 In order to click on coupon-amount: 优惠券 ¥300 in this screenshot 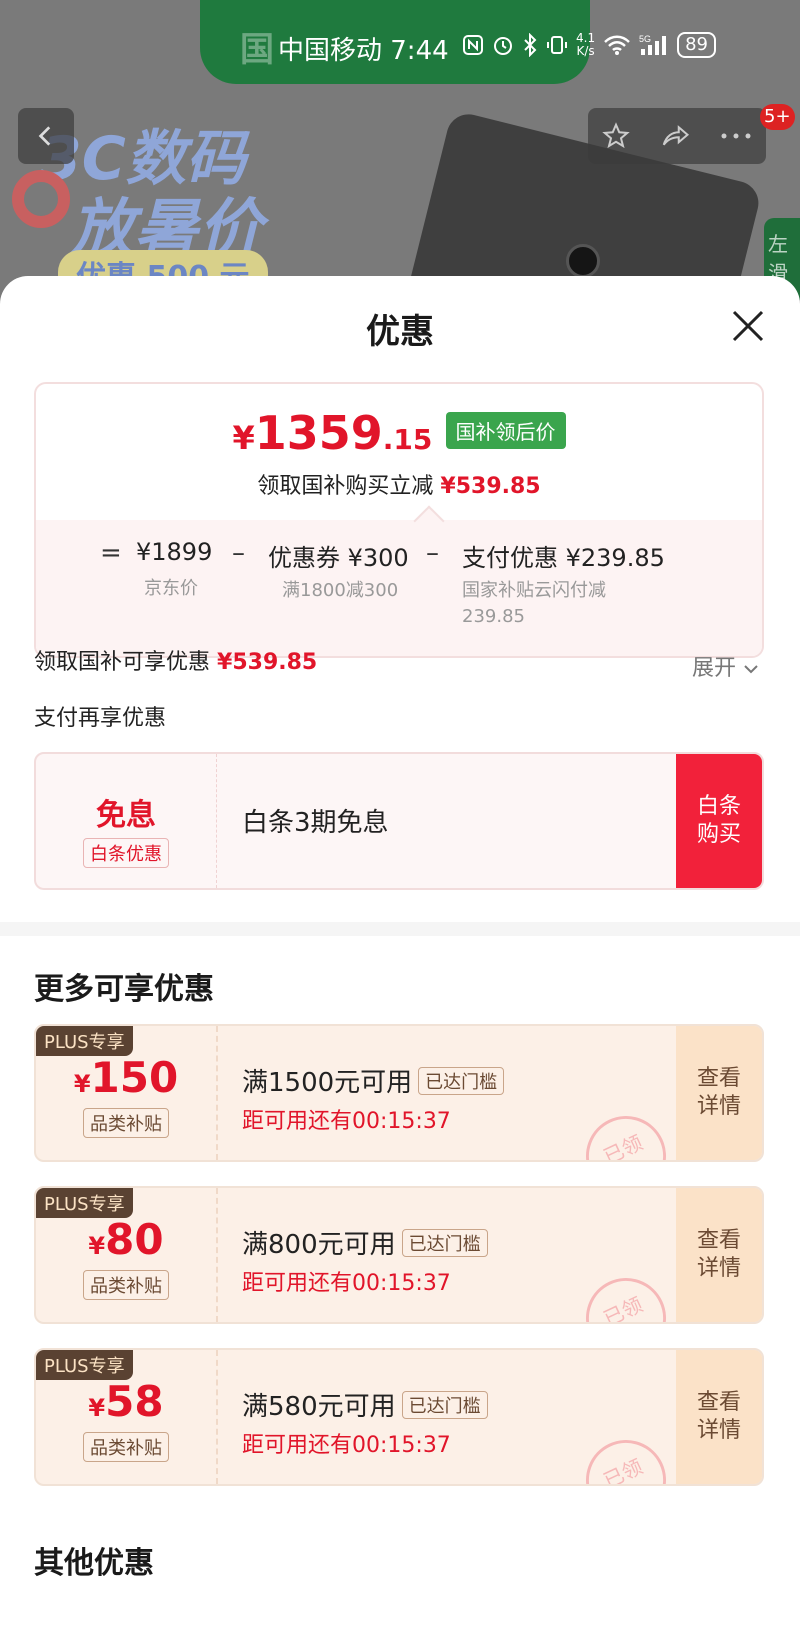, I will do `click(338, 558)`.